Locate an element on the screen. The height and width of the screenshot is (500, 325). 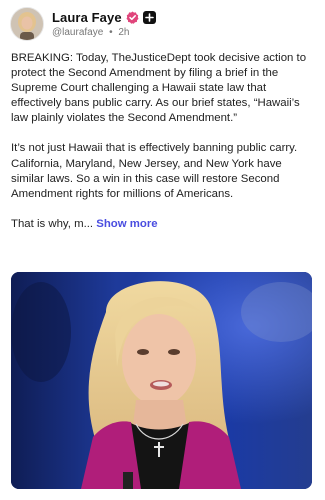
follow-button is located at coordinates (149, 17).